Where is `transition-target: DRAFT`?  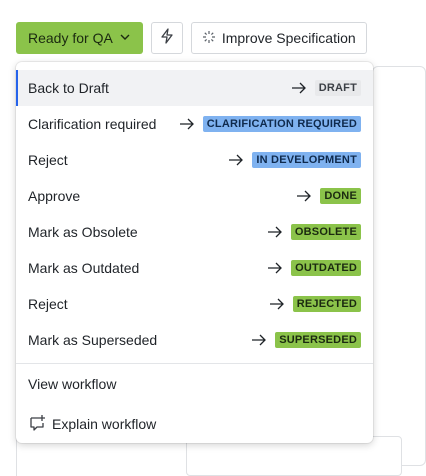
transition-target: DRAFT is located at coordinates (326, 88).